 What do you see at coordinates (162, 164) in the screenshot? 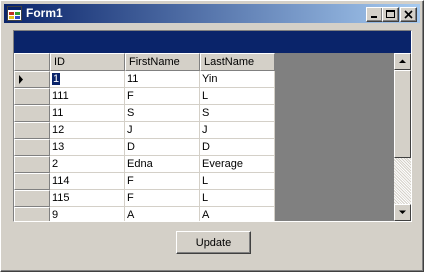
I see `cell-firstname: Edna` at bounding box center [162, 164].